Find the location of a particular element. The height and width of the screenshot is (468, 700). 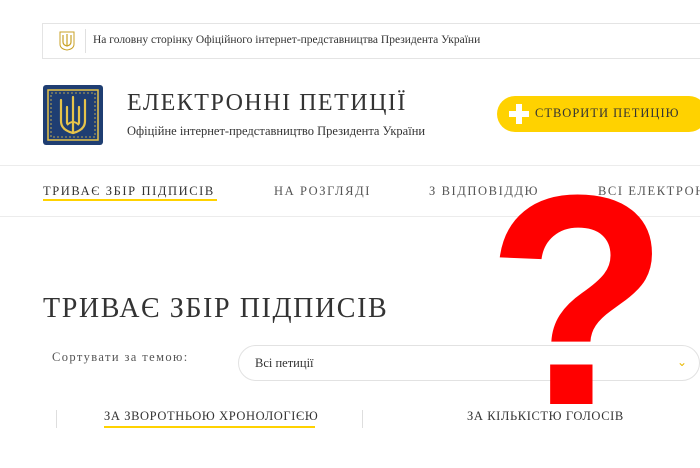

order-reverse-chronological: ЗА ЗВОРОТНЬОЮ ХРОНОЛОГІЄЮ is located at coordinates (211, 416).